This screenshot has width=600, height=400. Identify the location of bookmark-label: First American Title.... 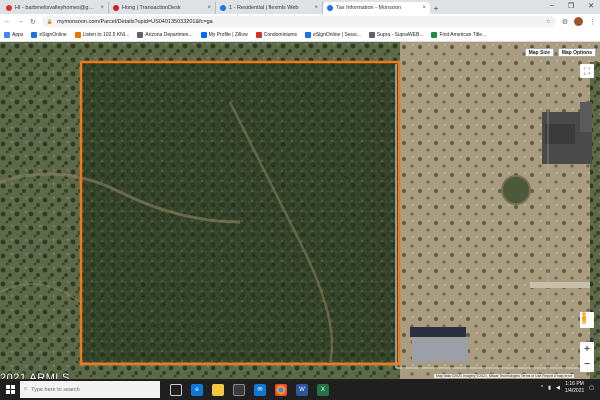
(463, 35).